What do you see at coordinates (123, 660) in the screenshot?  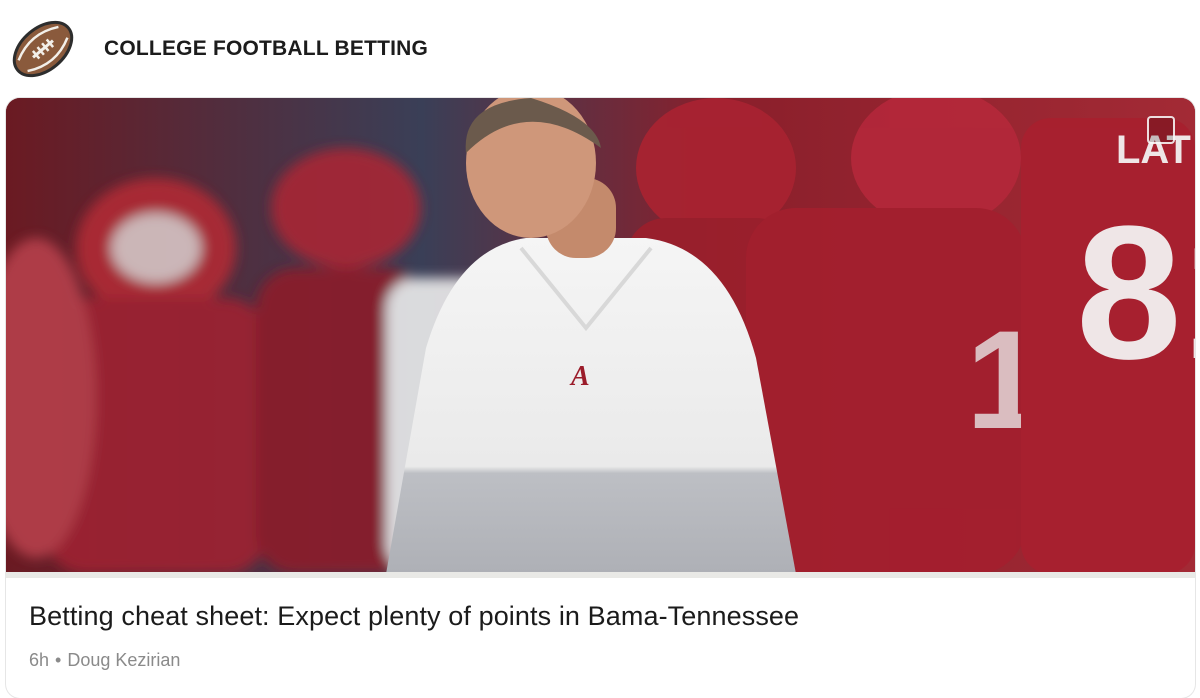 I see `article-author: Doug Kezirian` at bounding box center [123, 660].